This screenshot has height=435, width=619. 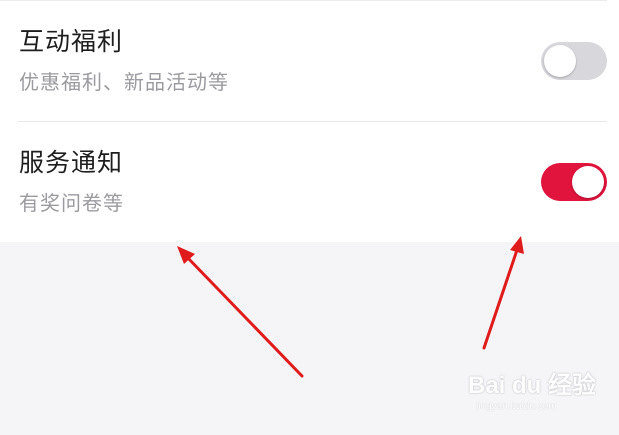 I want to click on arrow-to-toggle, so click(x=503, y=293).